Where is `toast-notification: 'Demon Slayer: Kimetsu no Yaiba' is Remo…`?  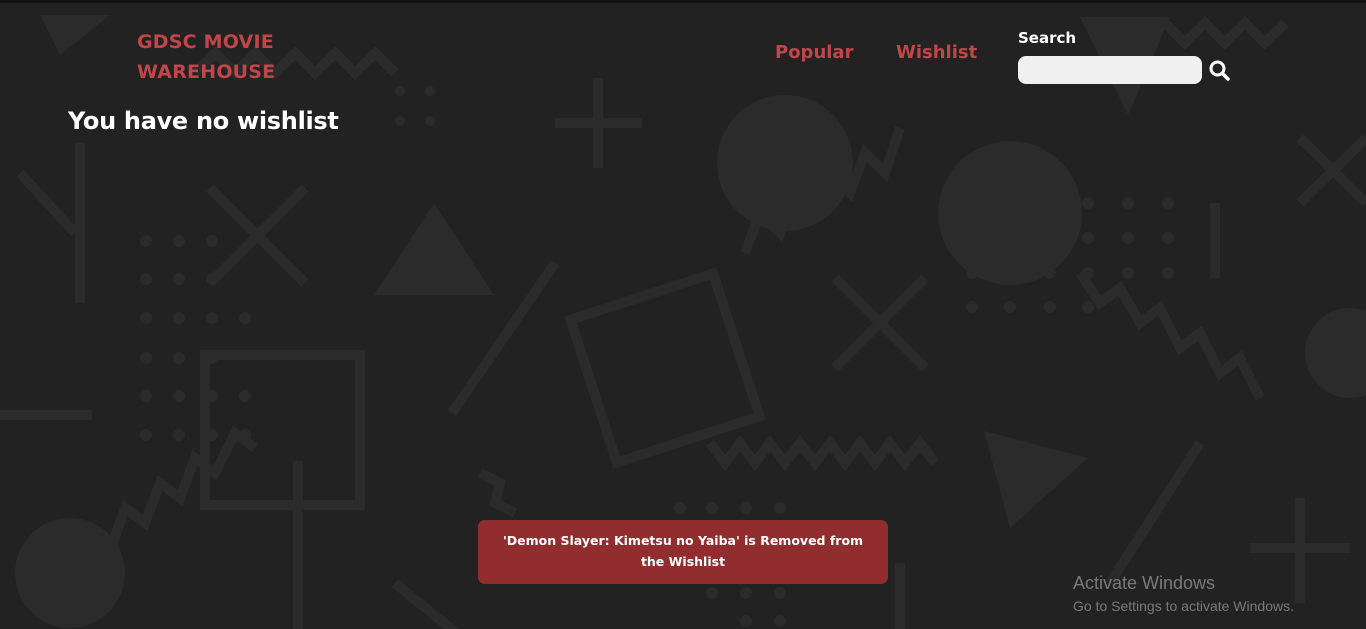
toast-notification: 'Demon Slayer: Kimetsu no Yaiba' is Remo… is located at coordinates (683, 552).